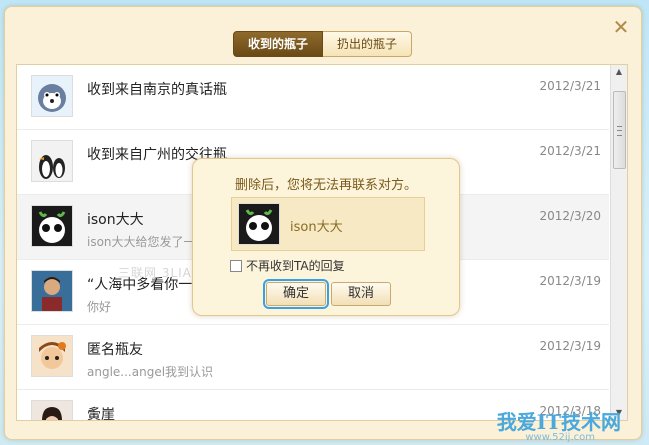 Image resolution: width=649 pixels, height=445 pixels. I want to click on brand-logo: 我爱IT技术网, so click(558, 422).